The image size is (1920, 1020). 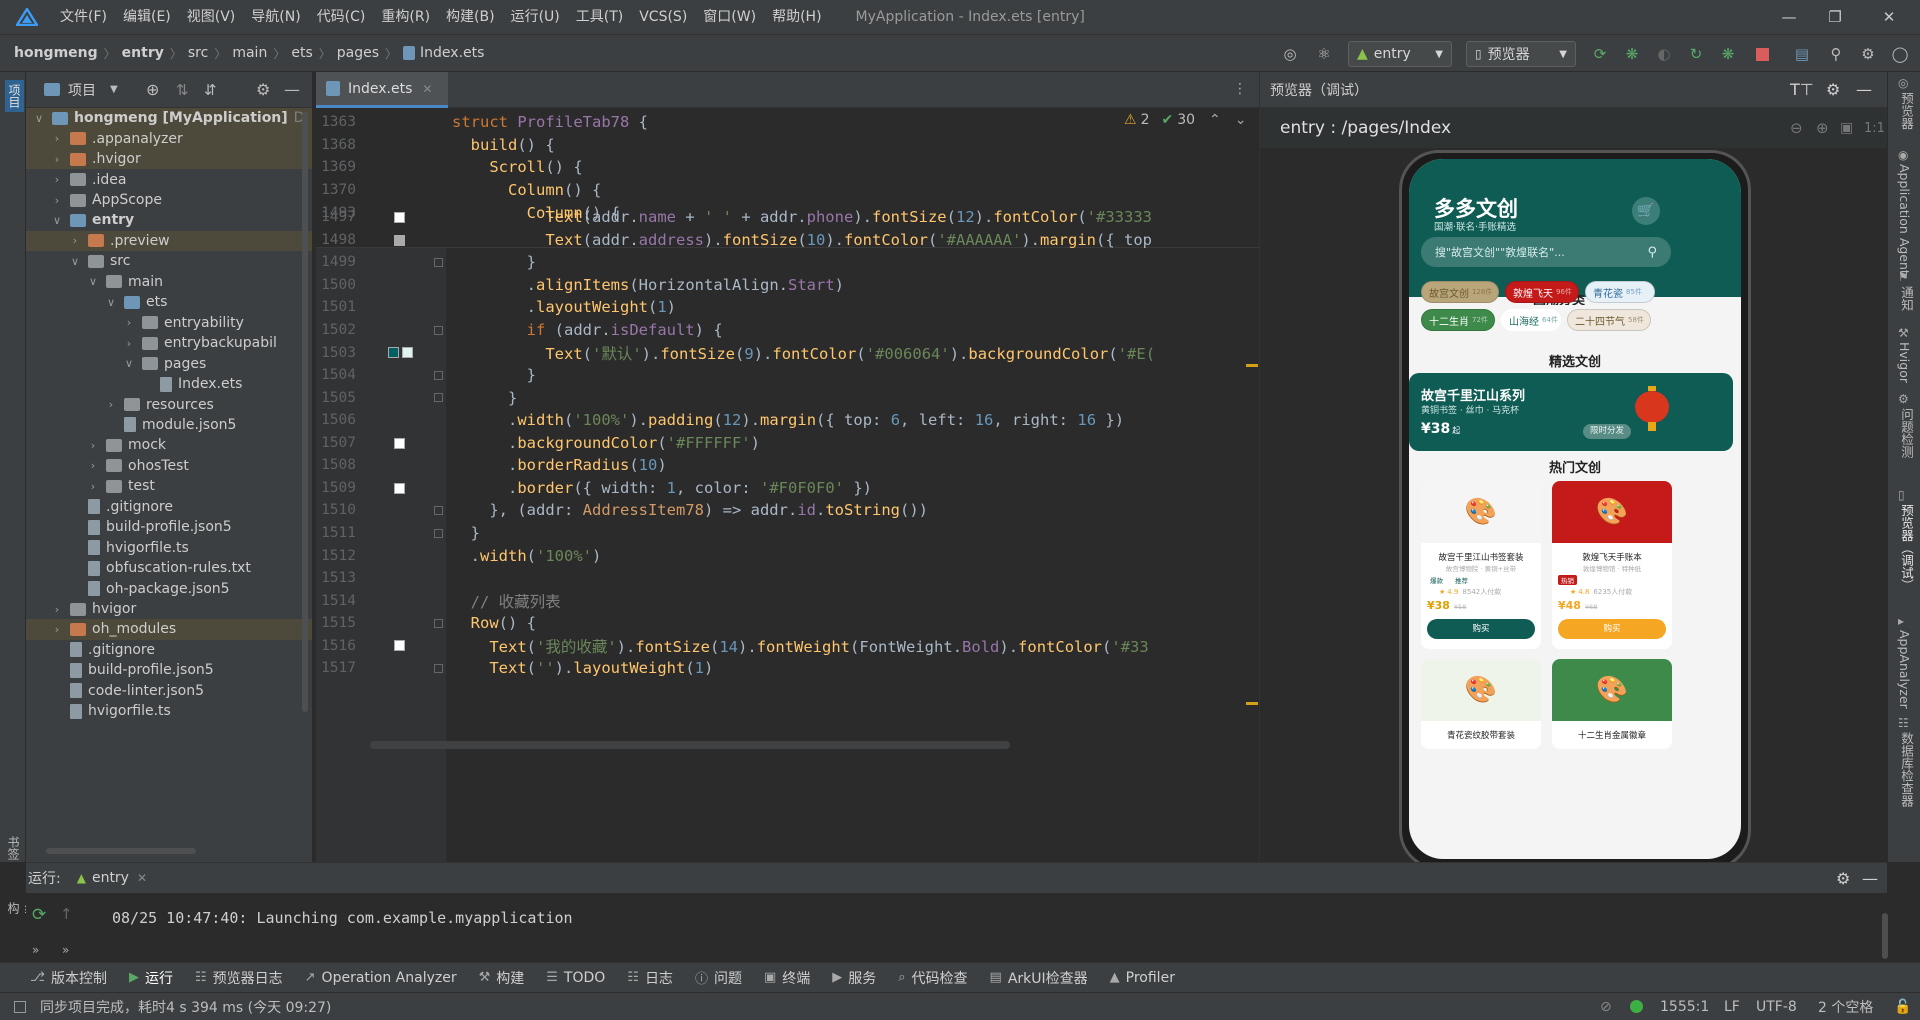 I want to click on tree-item: ∨hongmeng [MyApplication]D:, so click(x=169, y=118).